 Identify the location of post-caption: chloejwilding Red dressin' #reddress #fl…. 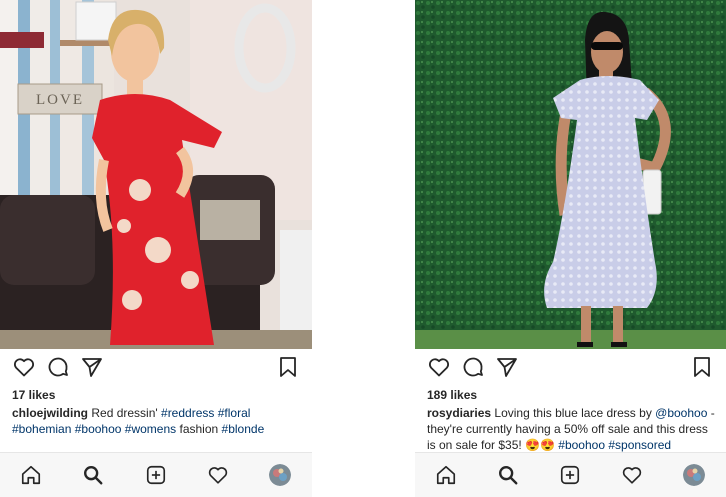
(159, 421).